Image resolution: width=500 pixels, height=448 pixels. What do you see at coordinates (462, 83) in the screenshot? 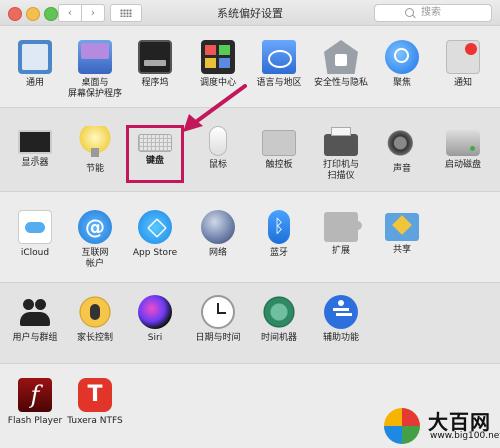
I see `pref-label: 通知` at bounding box center [462, 83].